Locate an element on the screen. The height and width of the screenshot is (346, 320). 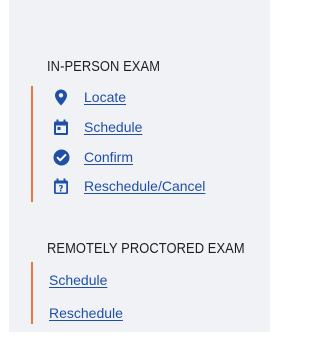
remote-schedule-link-label: Schedule is located at coordinates (78, 280).